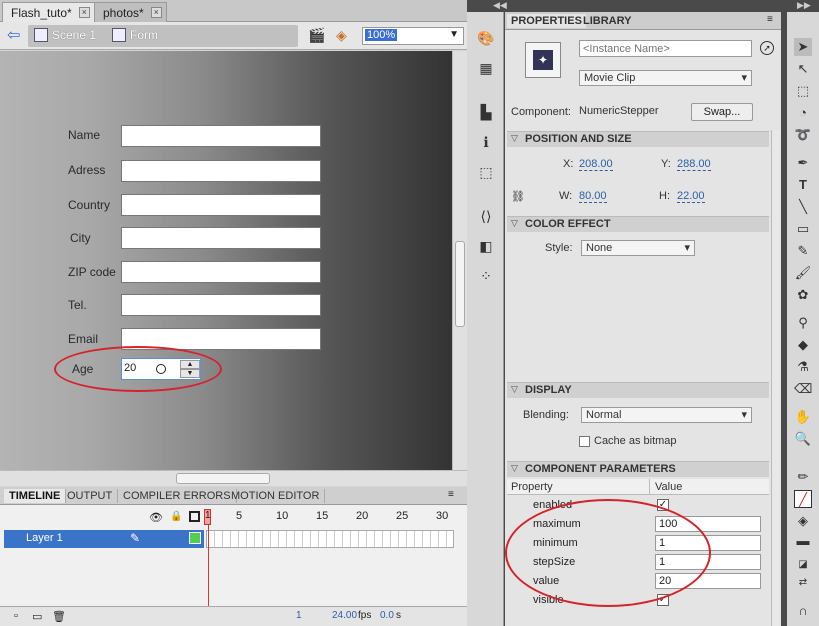 Image resolution: width=819 pixels, height=626 pixels. I want to click on pencil-icon: ✎, so click(135, 538).